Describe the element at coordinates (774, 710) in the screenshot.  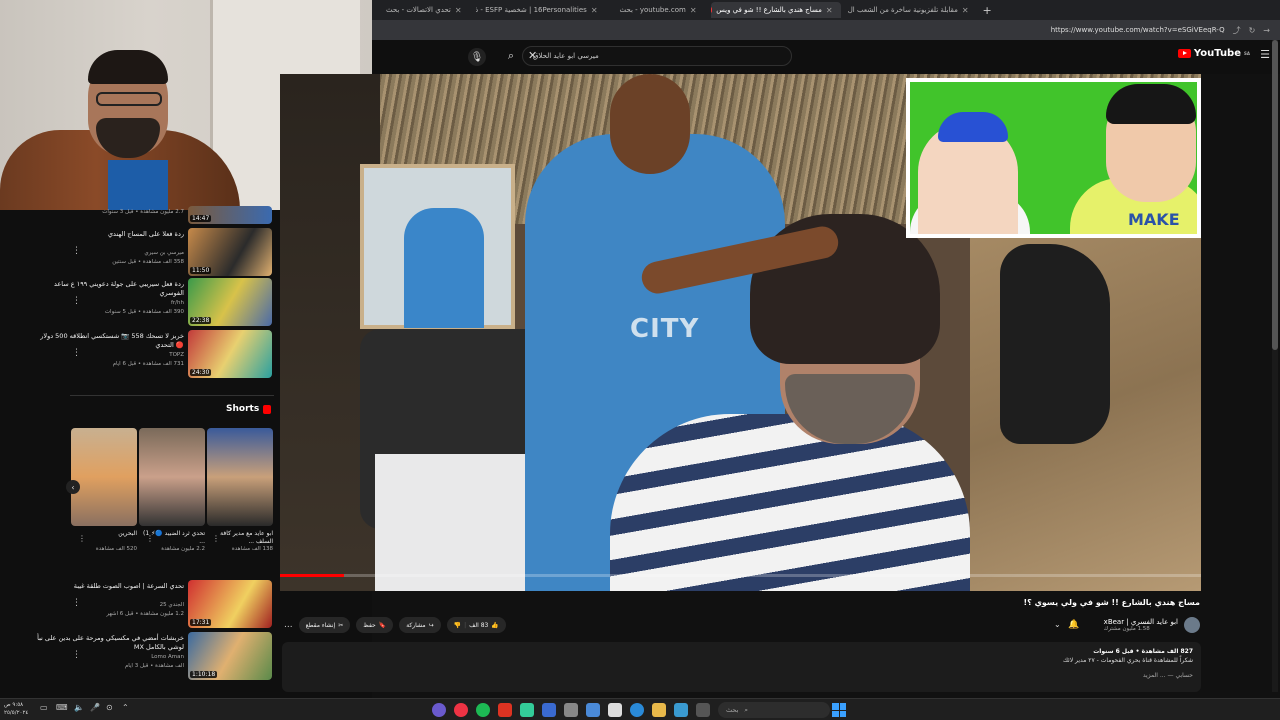
I see `taskbar-search: ⌕ بحث` at that location.